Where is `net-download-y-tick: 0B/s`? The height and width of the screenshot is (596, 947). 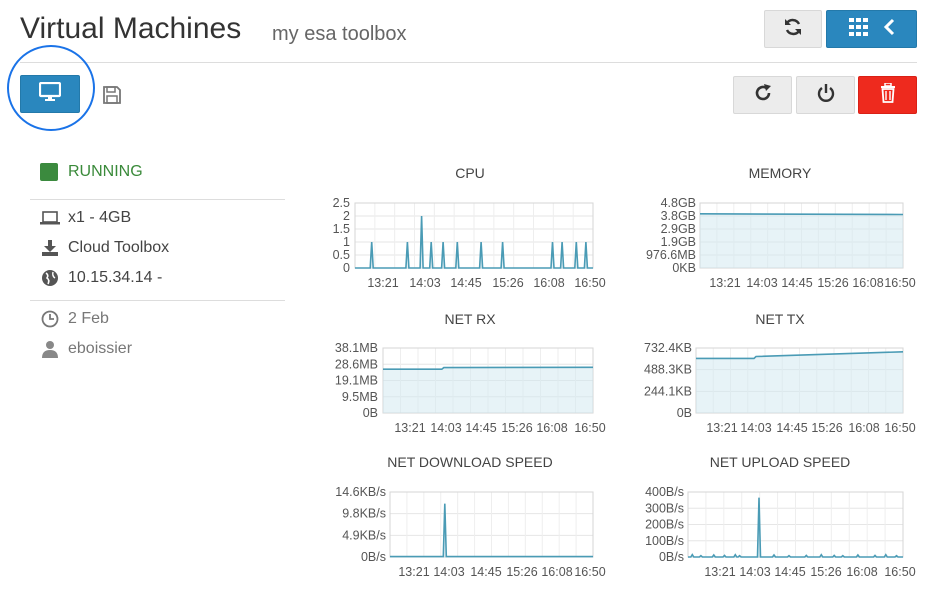
net-download-y-tick: 0B/s is located at coordinates (373, 557).